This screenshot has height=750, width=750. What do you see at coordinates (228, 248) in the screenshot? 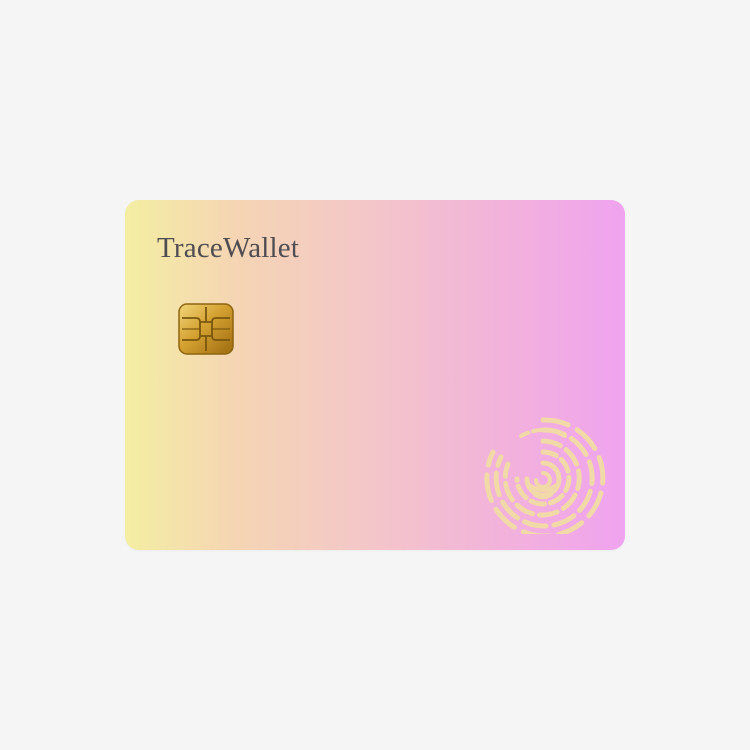
I see `card-brand-name: TraceWallet` at bounding box center [228, 248].